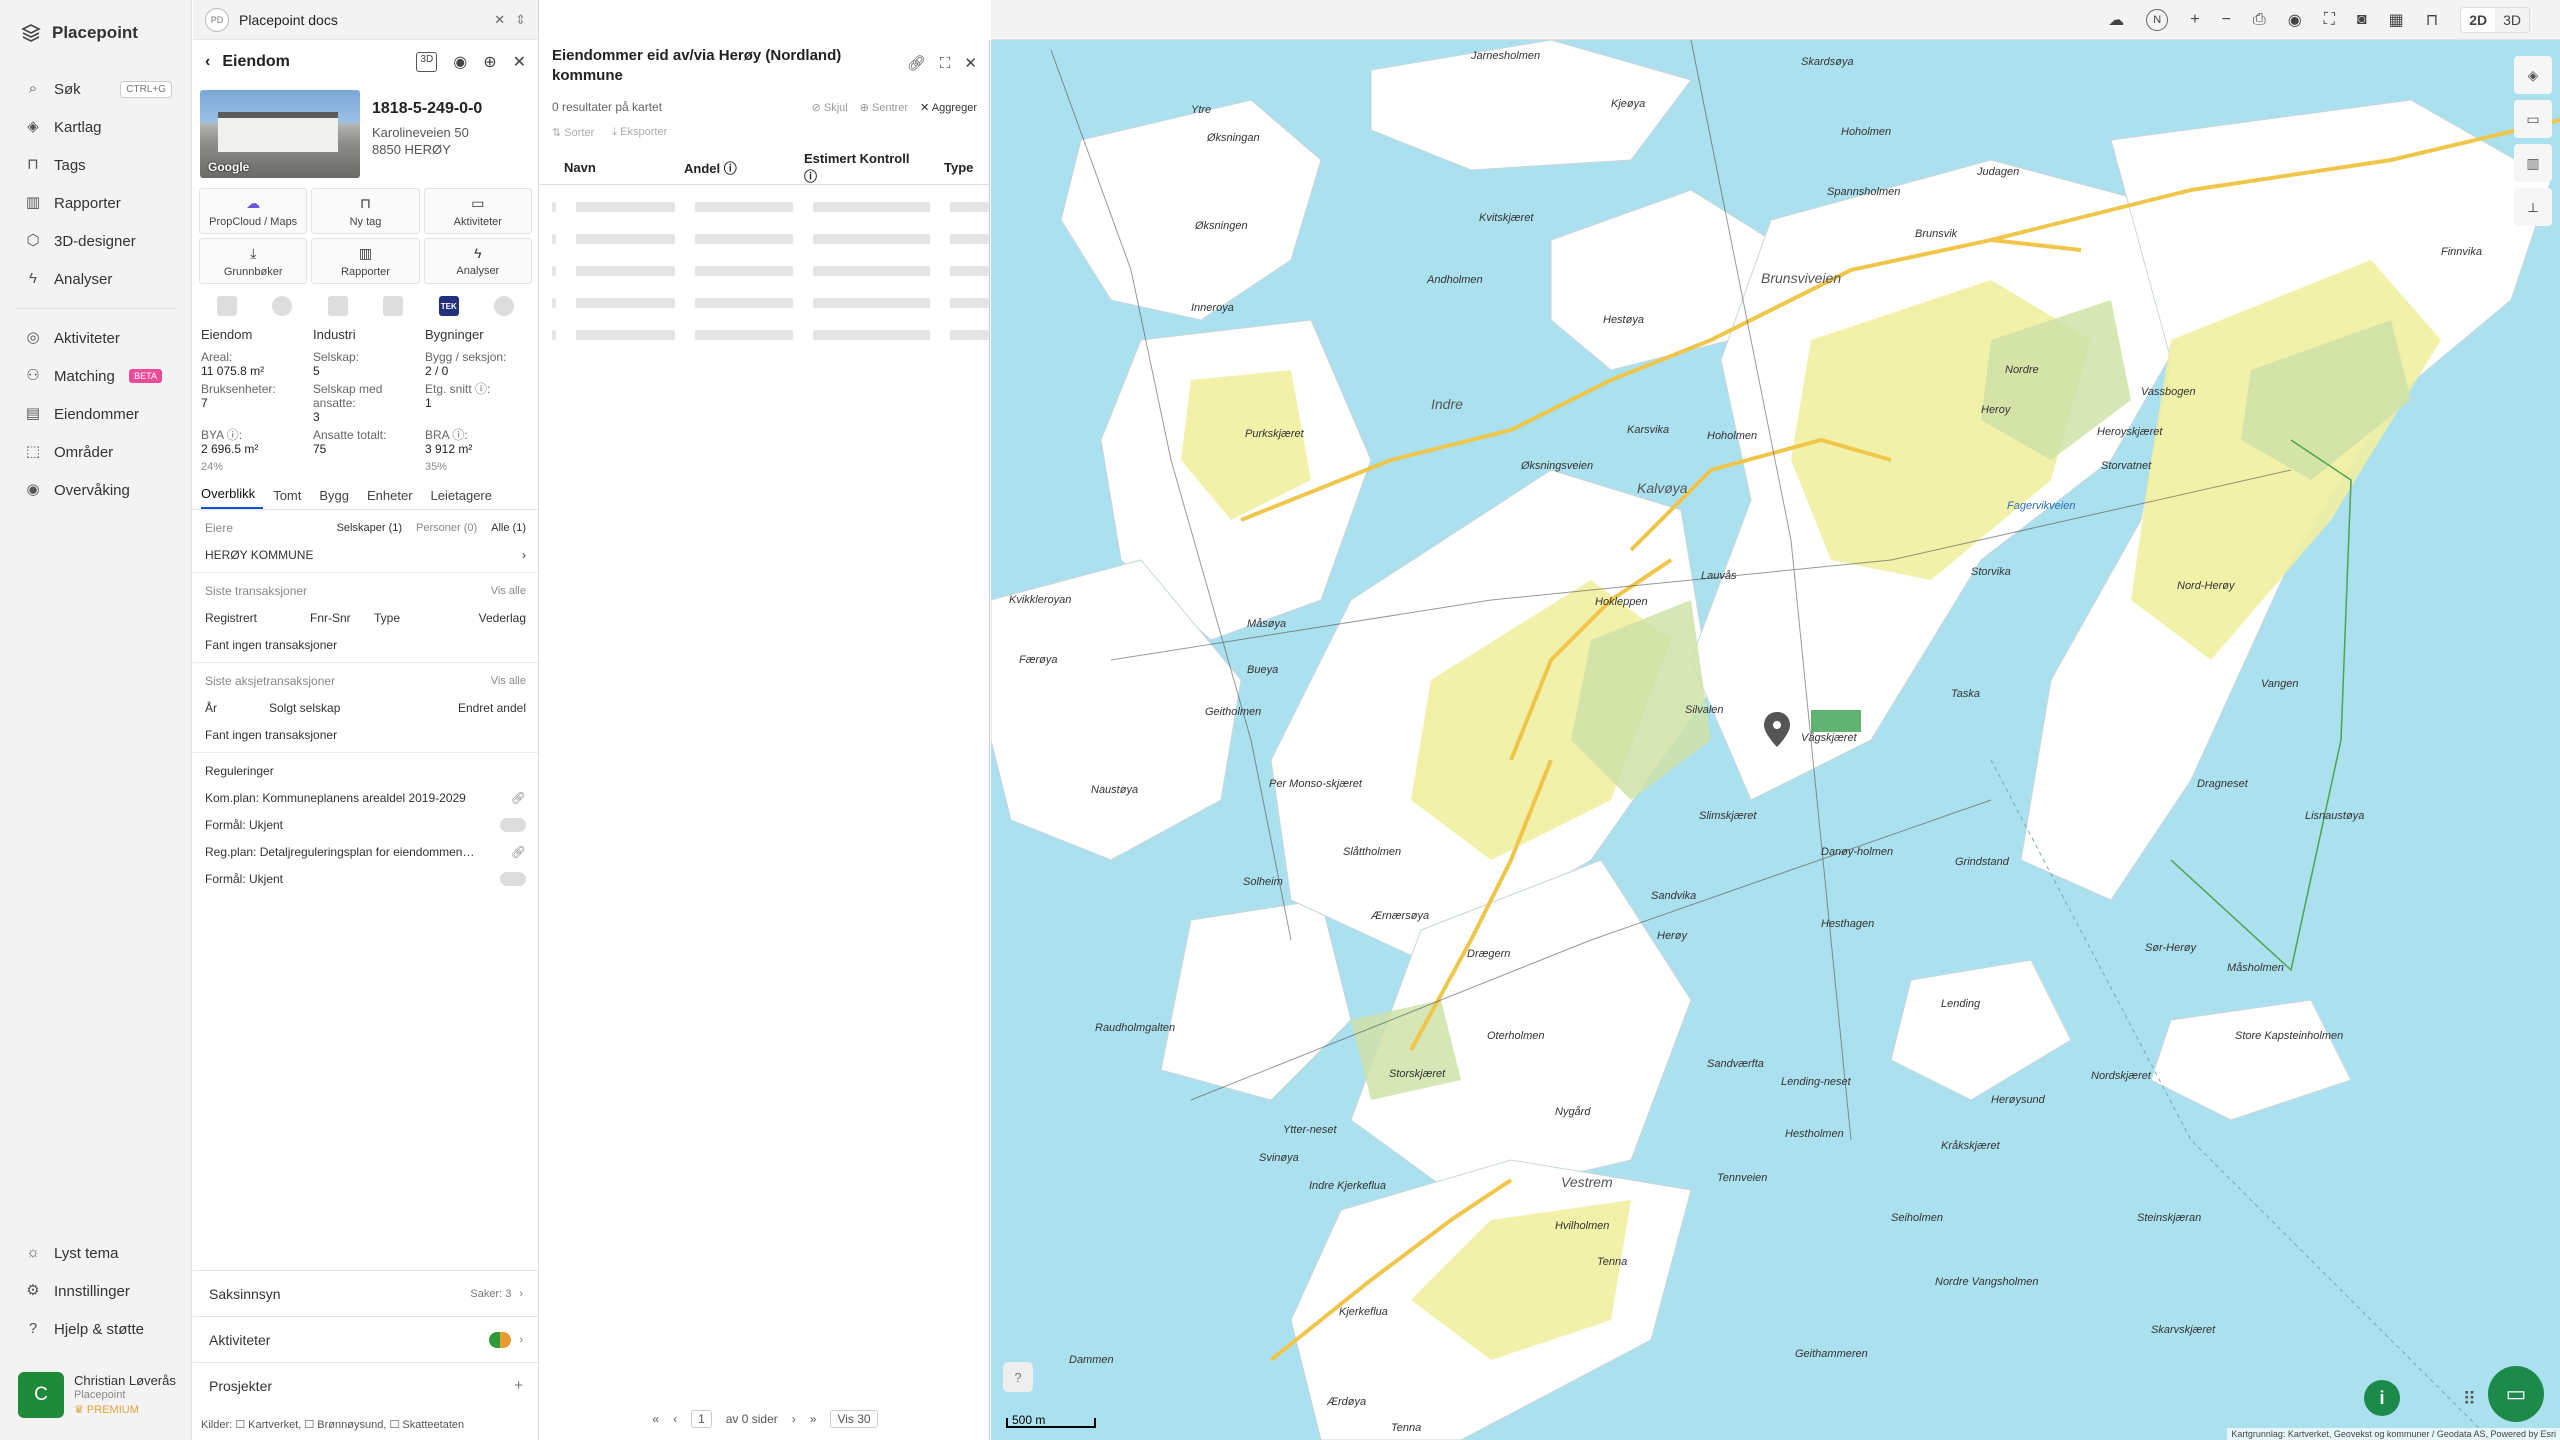 The height and width of the screenshot is (1440, 2560). I want to click on next-page-icon: ›, so click(794, 1419).